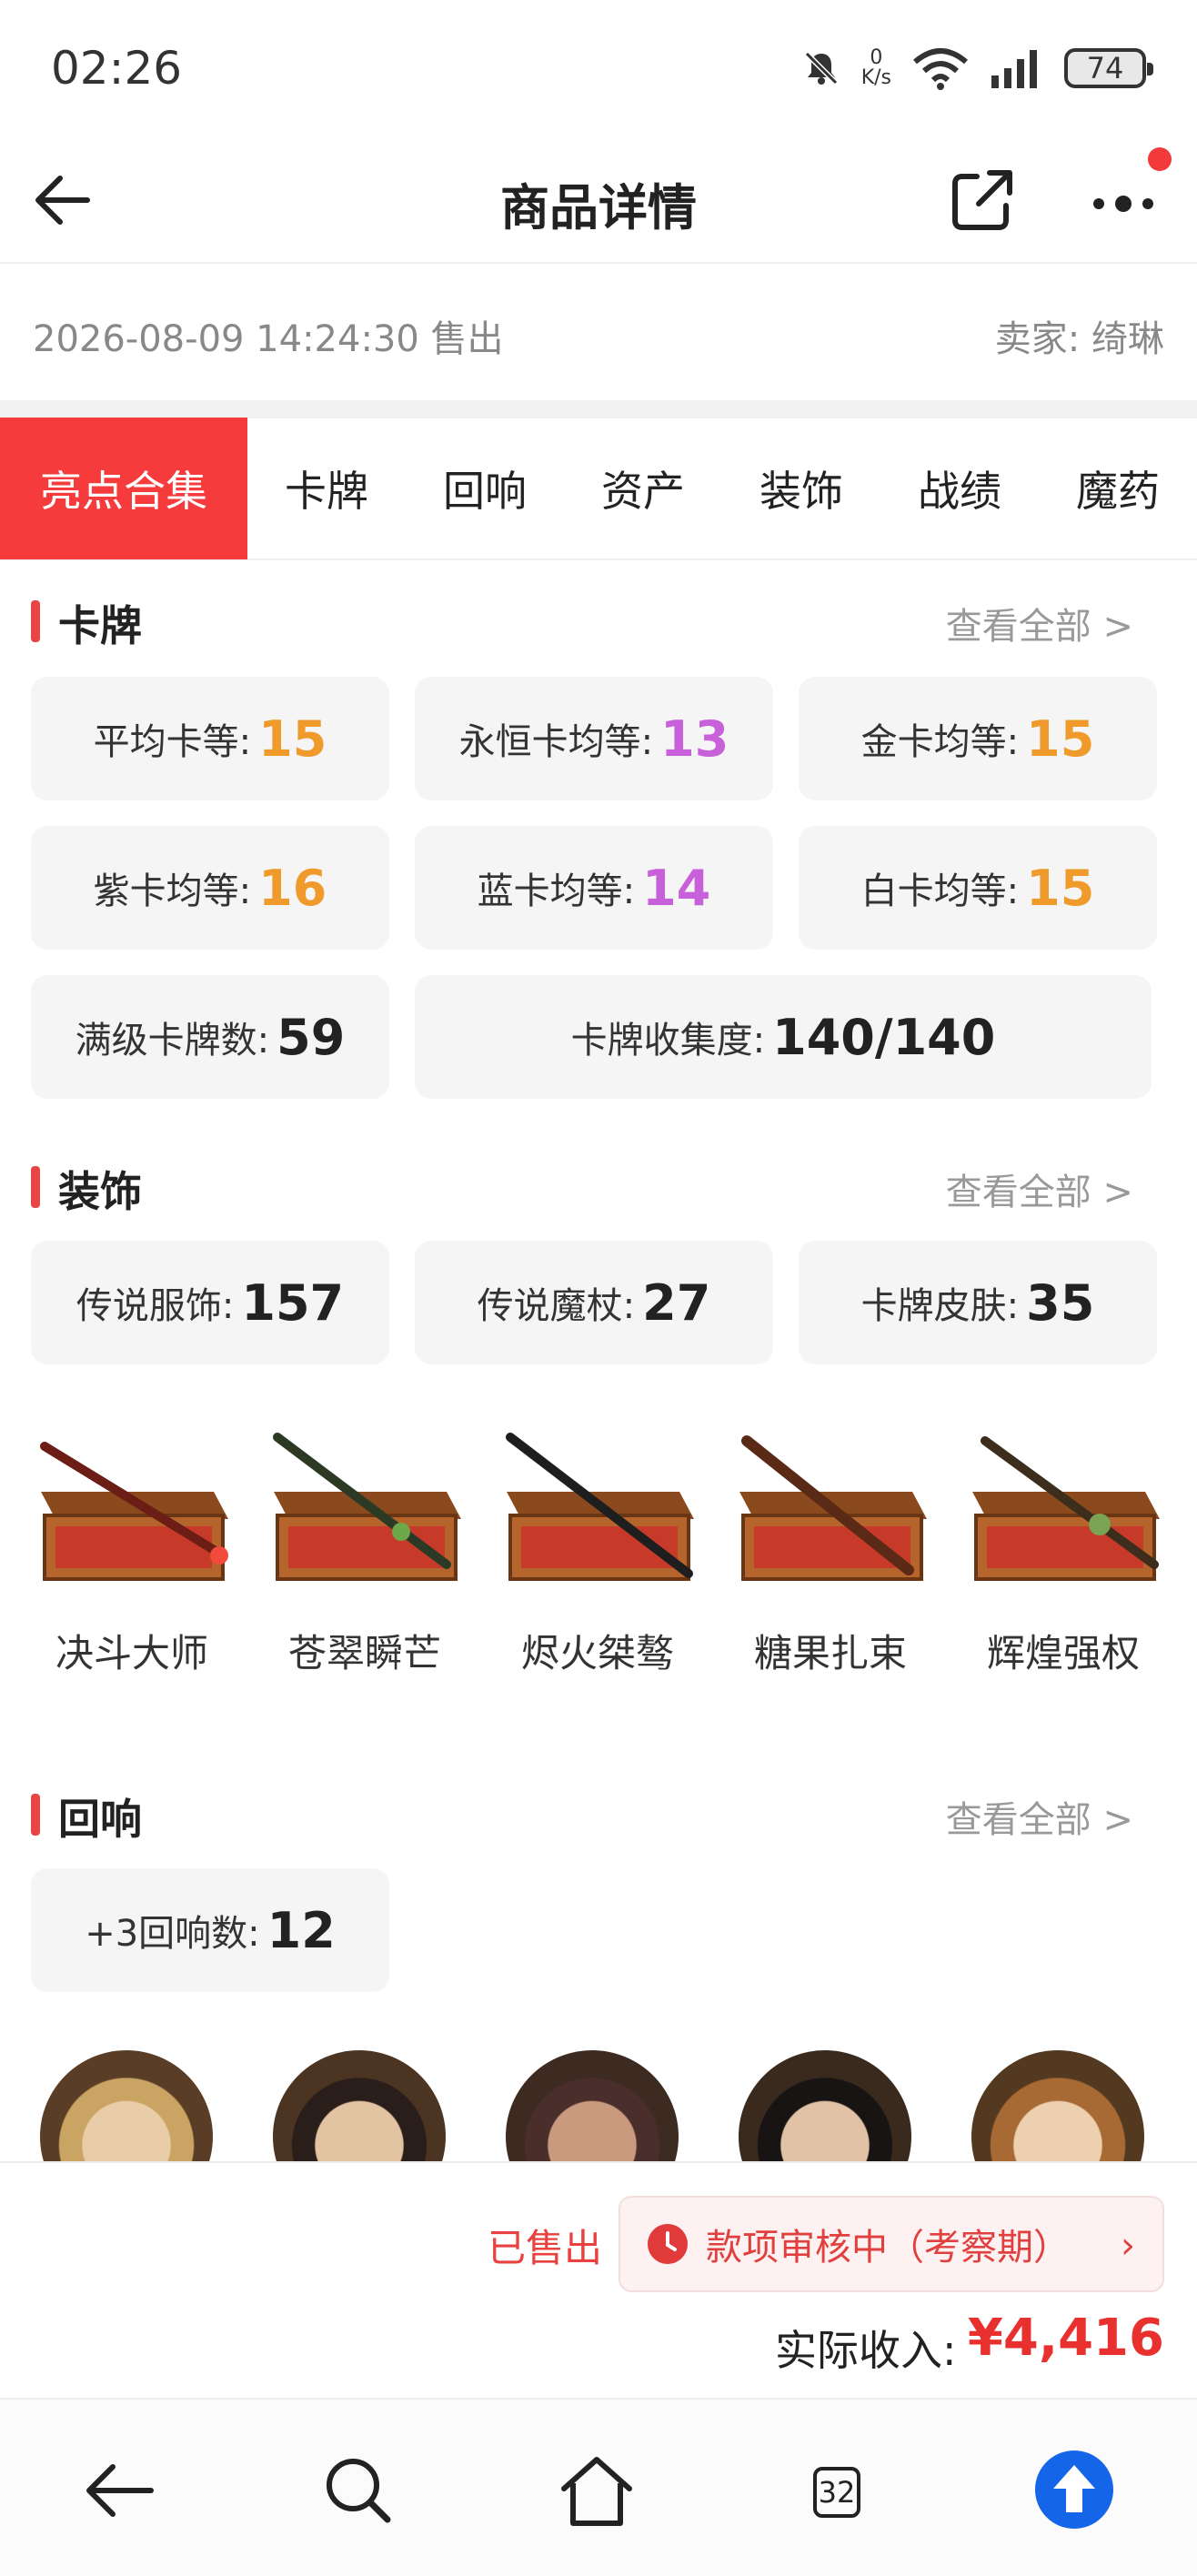  What do you see at coordinates (100, 625) in the screenshot?
I see `cards-section-title: 卡牌` at bounding box center [100, 625].